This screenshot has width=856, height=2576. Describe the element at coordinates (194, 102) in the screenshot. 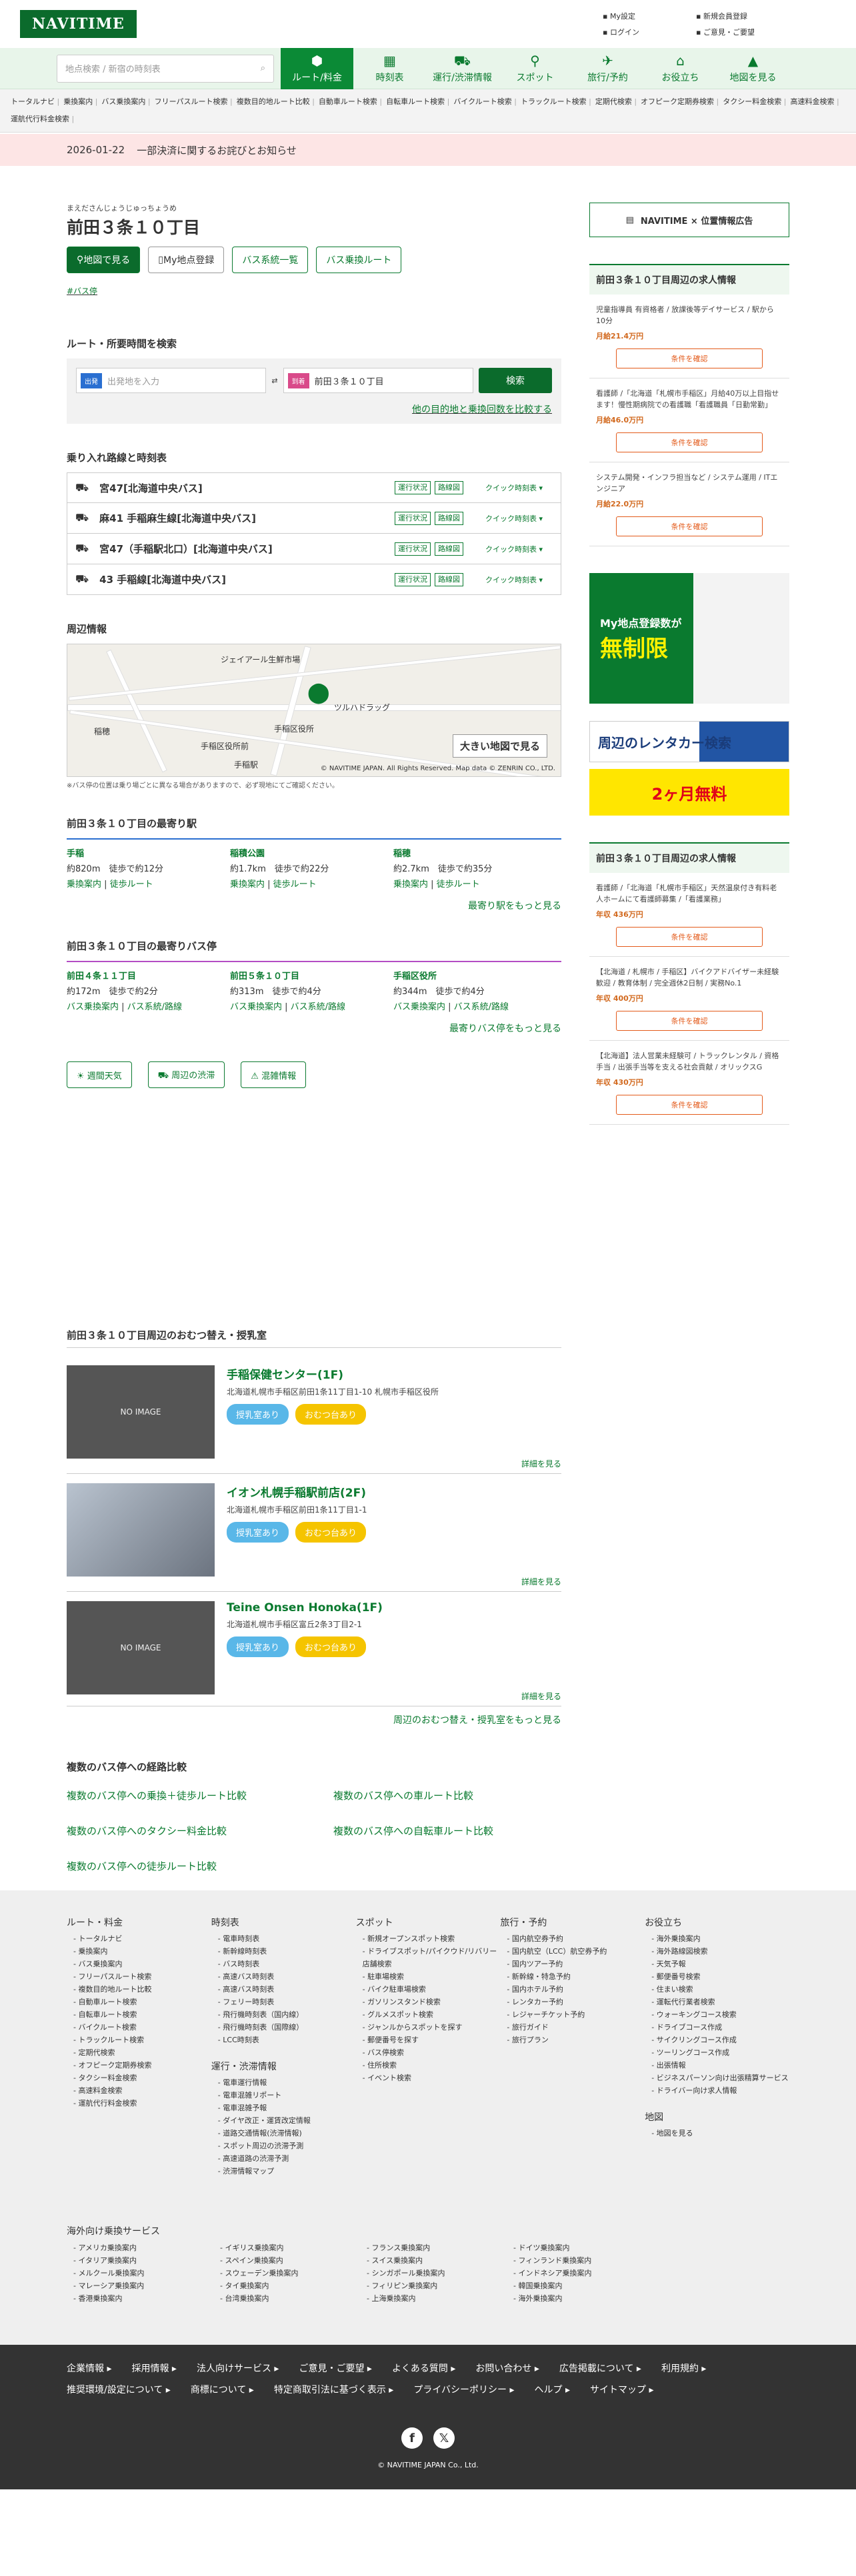

I see `subnav-link: フリーパスルート検索` at that location.